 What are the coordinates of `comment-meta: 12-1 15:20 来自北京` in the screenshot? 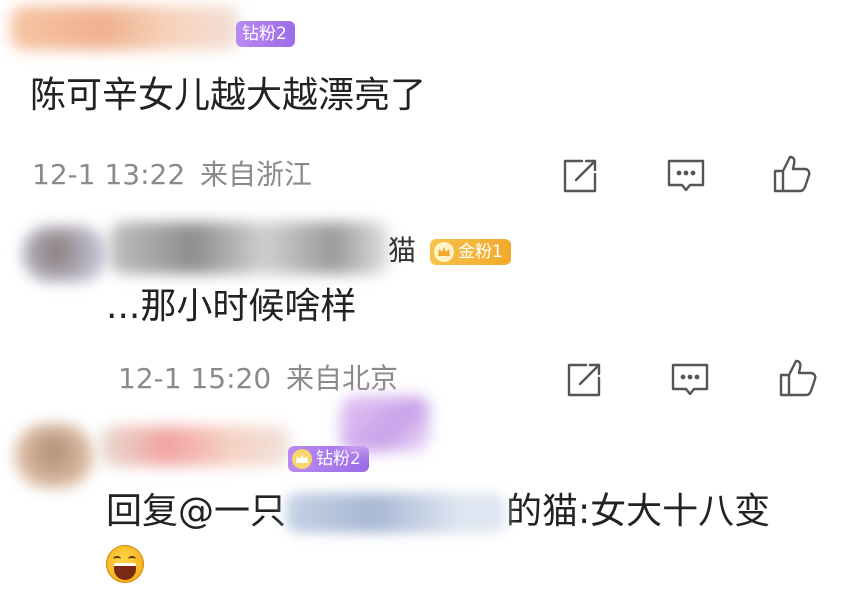 It's located at (258, 379).